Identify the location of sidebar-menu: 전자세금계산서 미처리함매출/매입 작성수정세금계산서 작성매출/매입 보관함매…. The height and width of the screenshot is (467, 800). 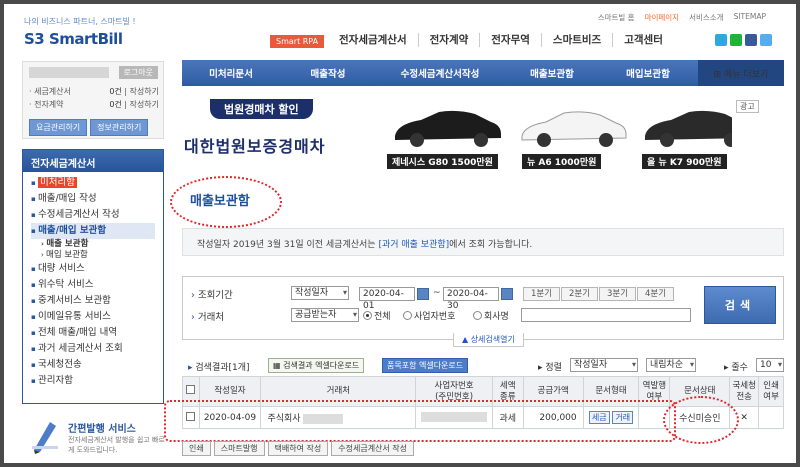
(93, 276).